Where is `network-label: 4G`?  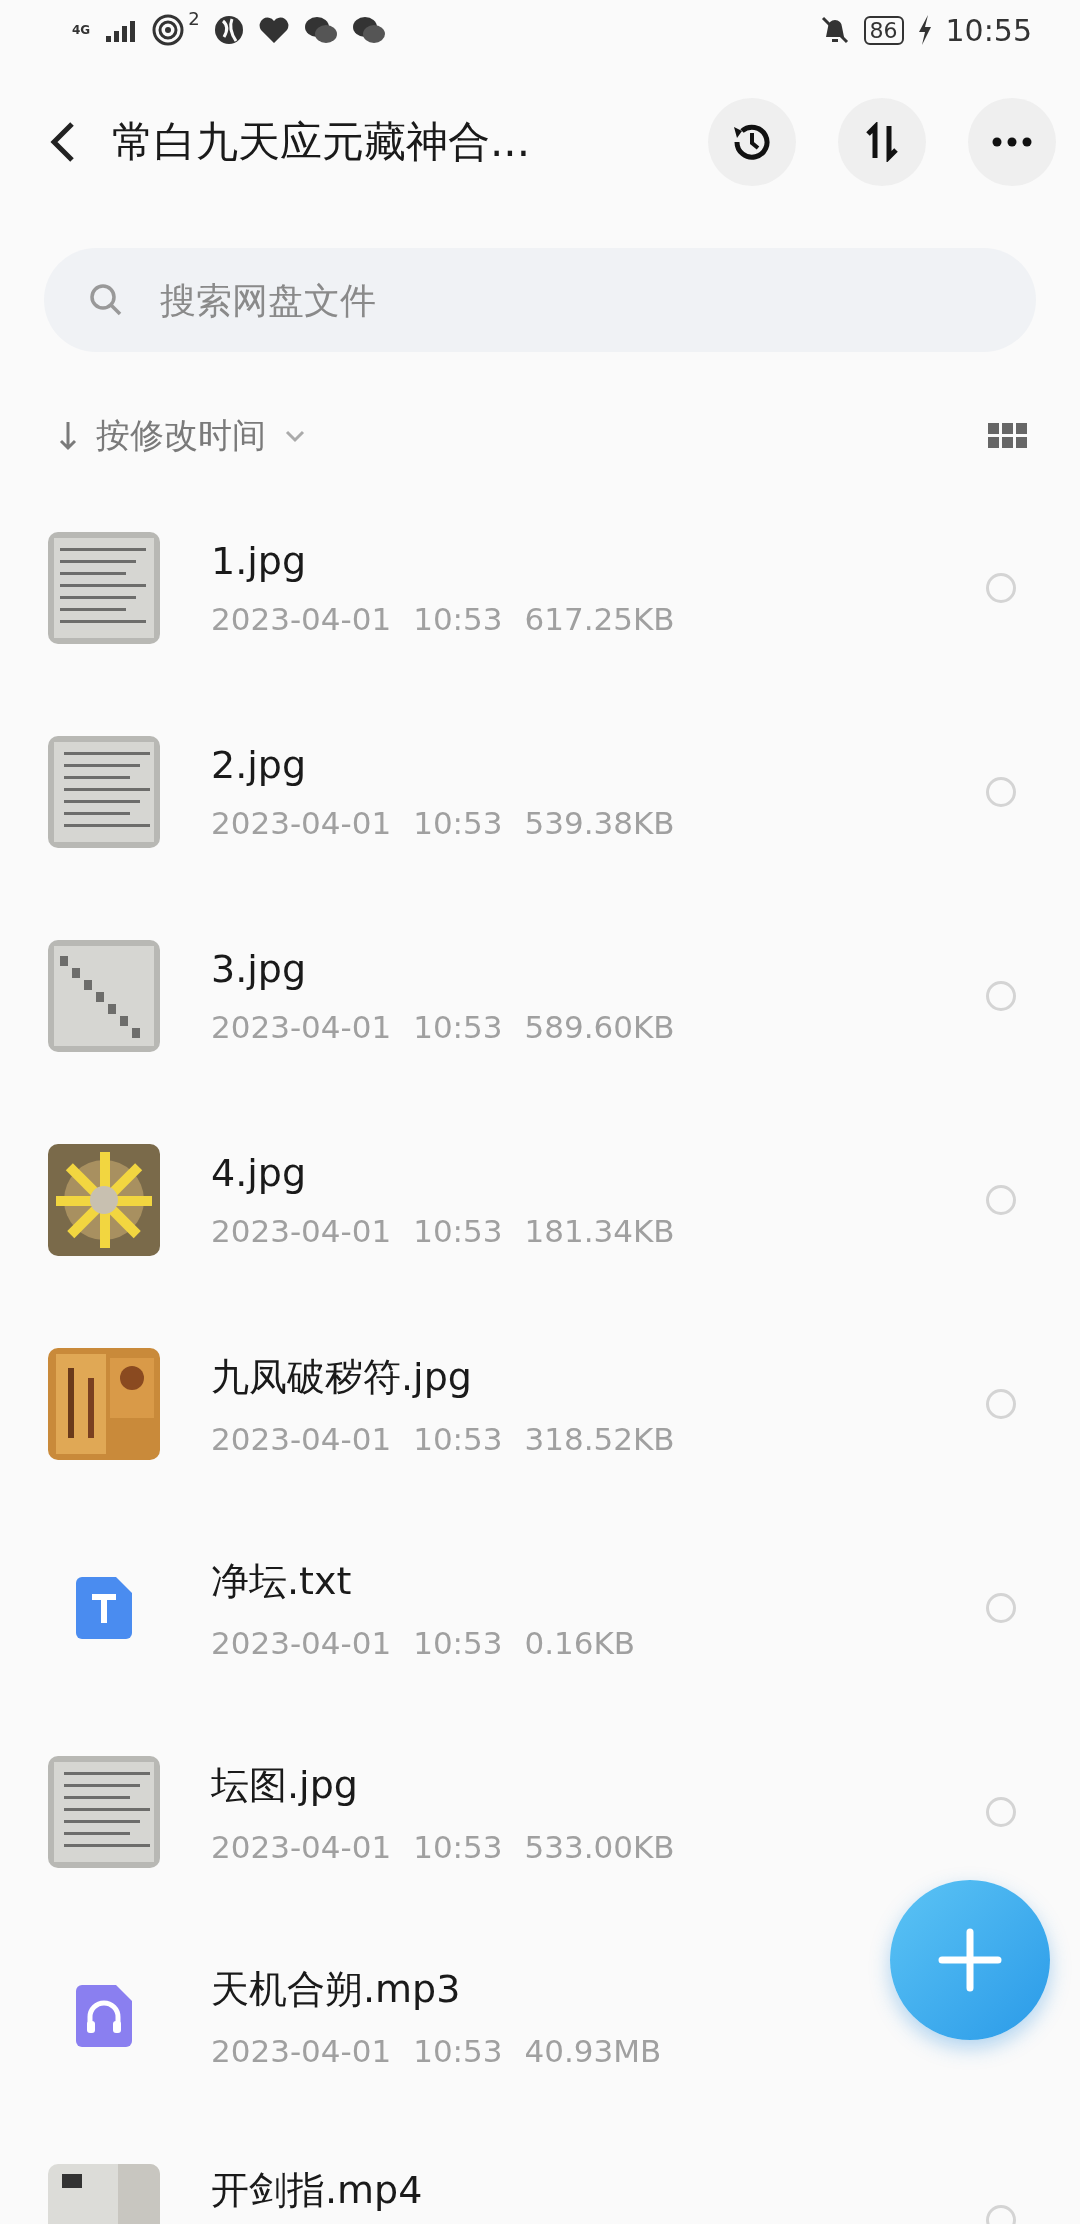 network-label: 4G is located at coordinates (81, 30).